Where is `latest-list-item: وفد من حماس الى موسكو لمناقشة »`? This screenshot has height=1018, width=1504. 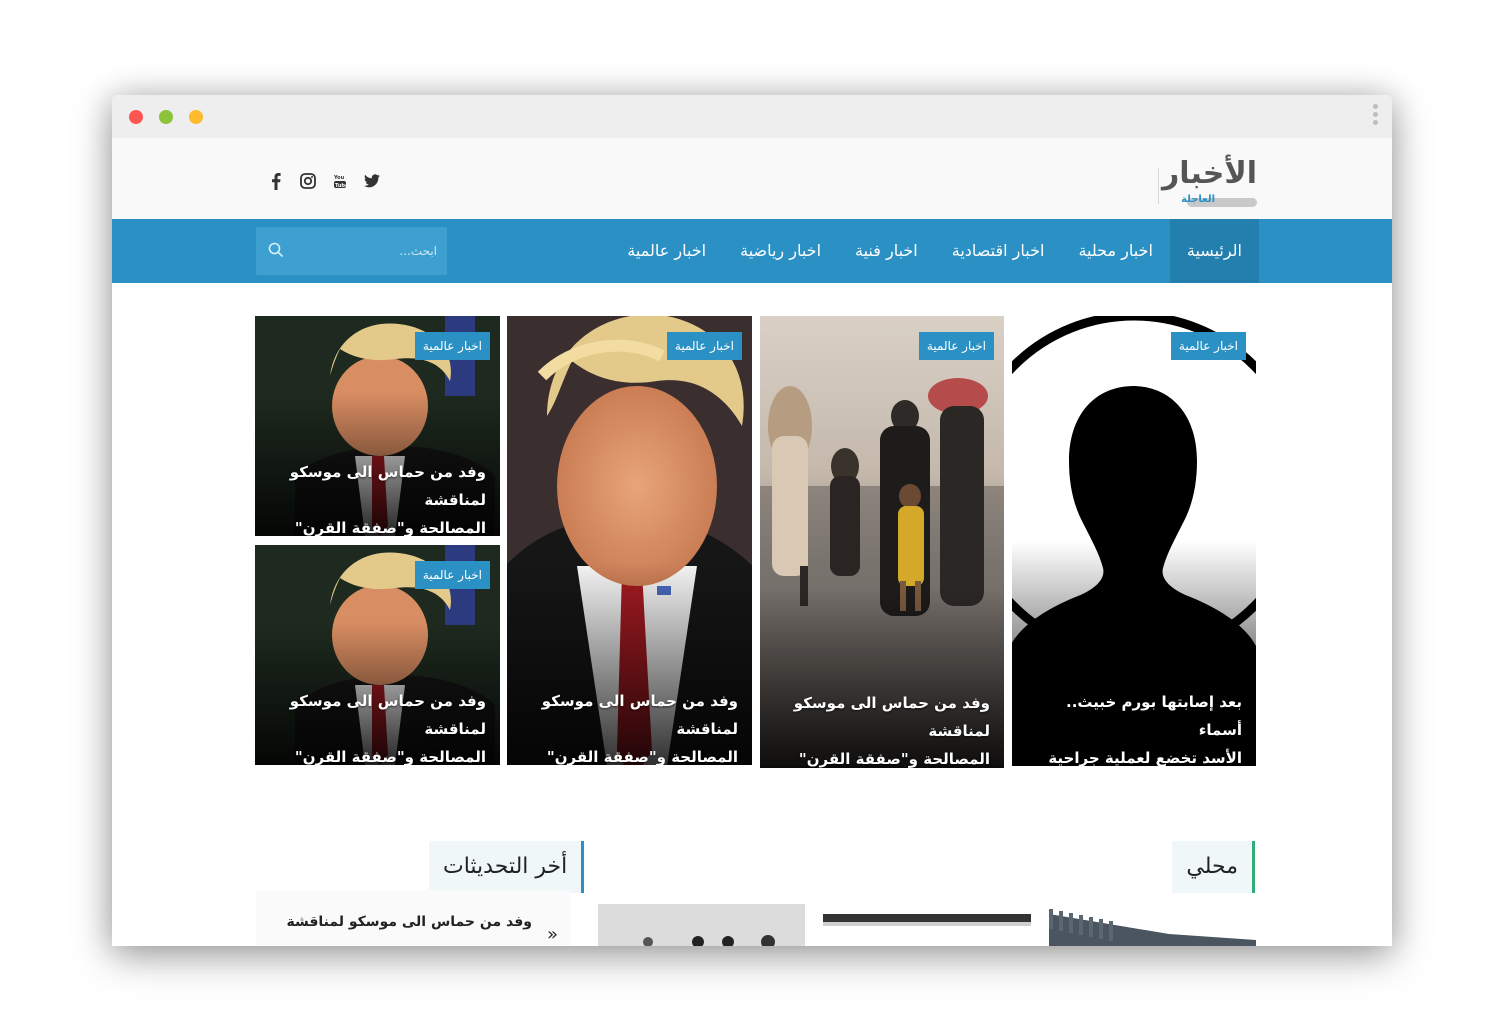
latest-list-item: وفد من حماس الى موسكو لمناقشة » is located at coordinates (413, 918).